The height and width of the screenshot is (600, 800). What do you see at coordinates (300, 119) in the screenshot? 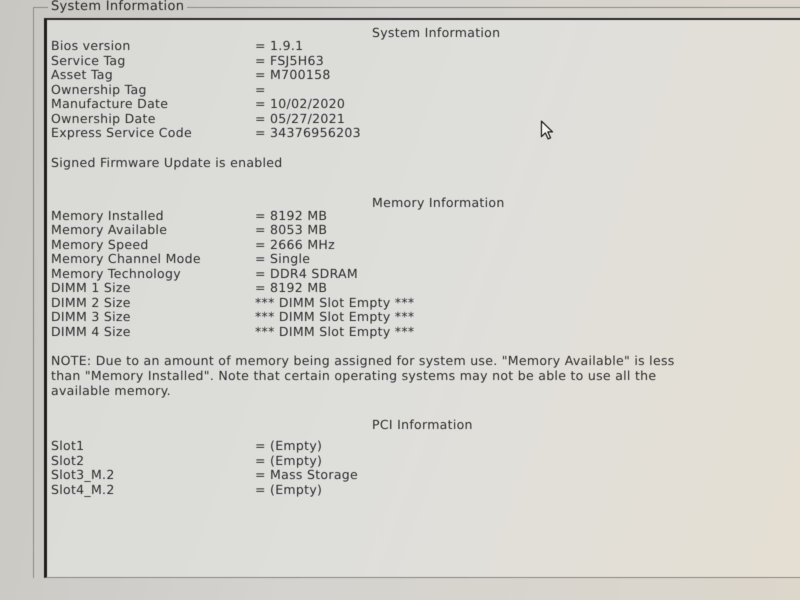
I see `field-value: = 05/27/2021` at bounding box center [300, 119].